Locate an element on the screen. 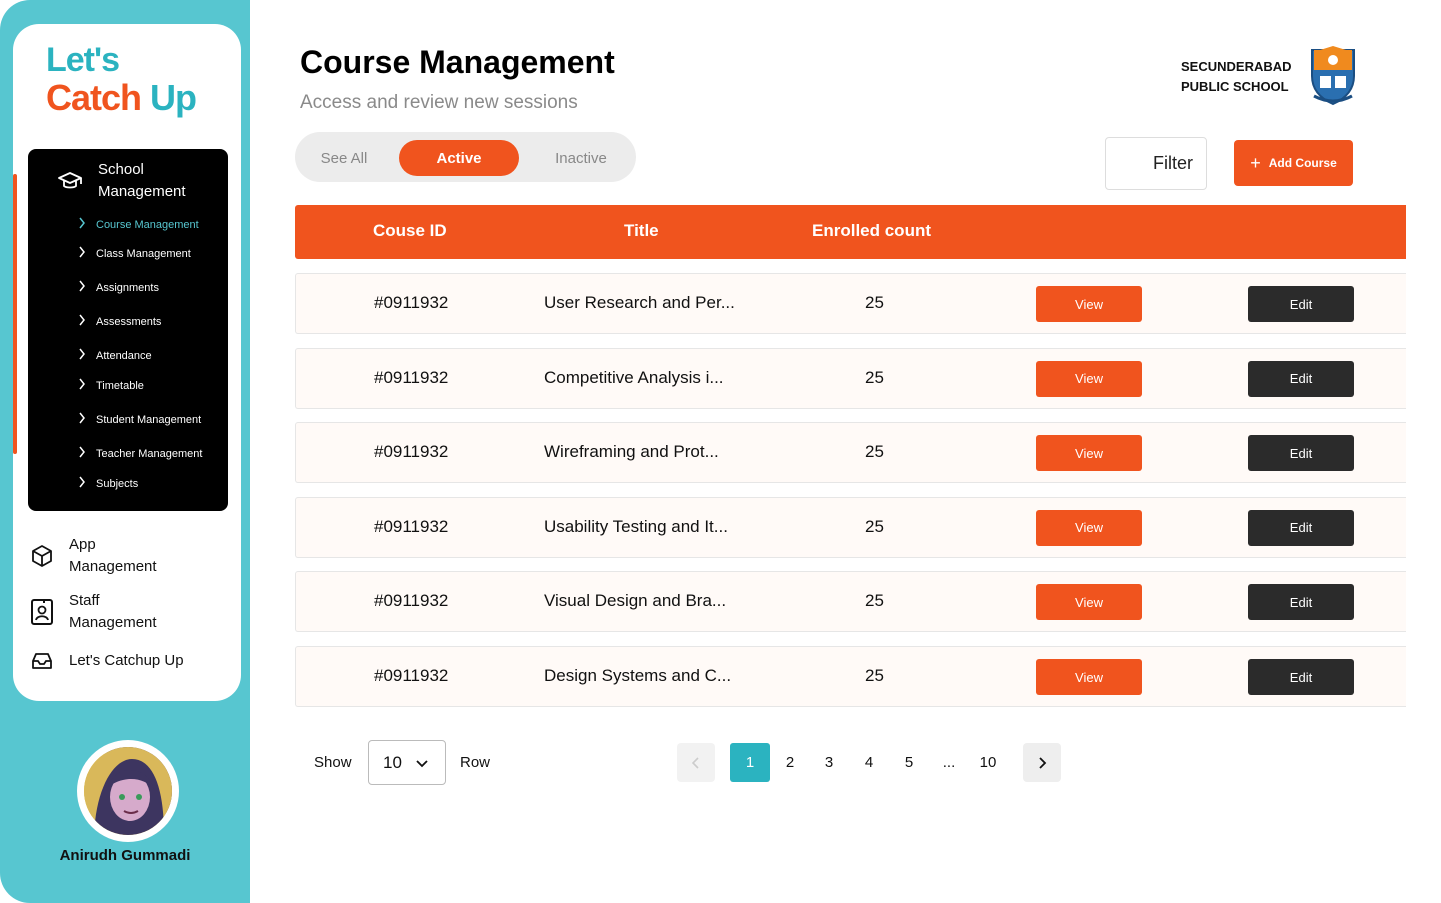 This screenshot has height=903, width=1441. avatar is located at coordinates (128, 791).